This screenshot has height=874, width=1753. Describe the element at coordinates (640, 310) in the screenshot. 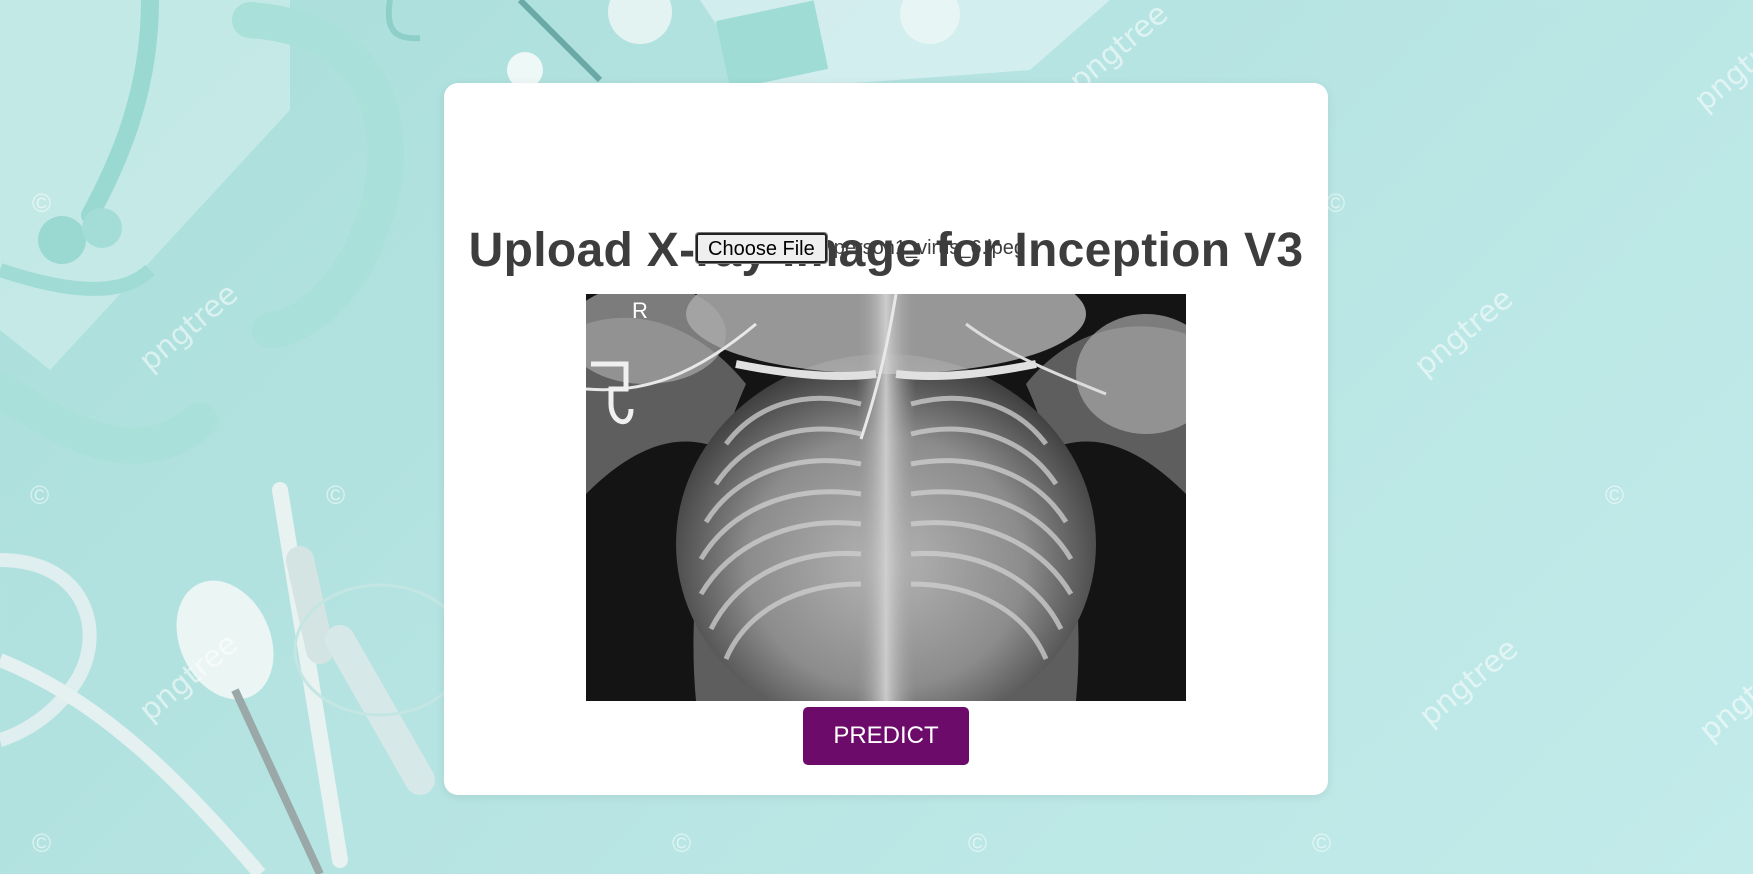

I see `xray-marker-label: R` at that location.